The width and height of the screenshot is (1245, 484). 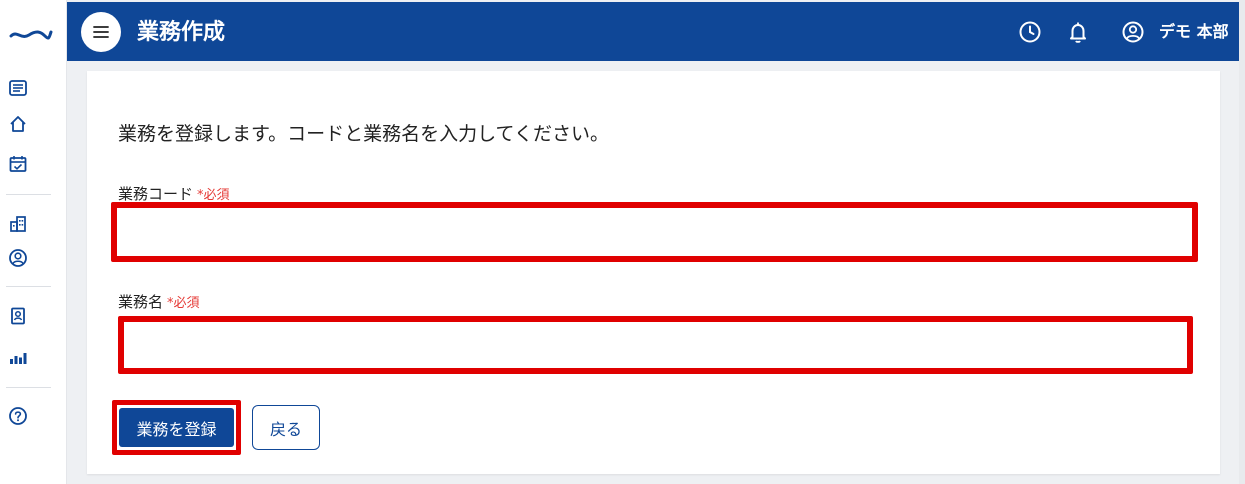 What do you see at coordinates (1242, 242) in the screenshot?
I see `scrollbar-track` at bounding box center [1242, 242].